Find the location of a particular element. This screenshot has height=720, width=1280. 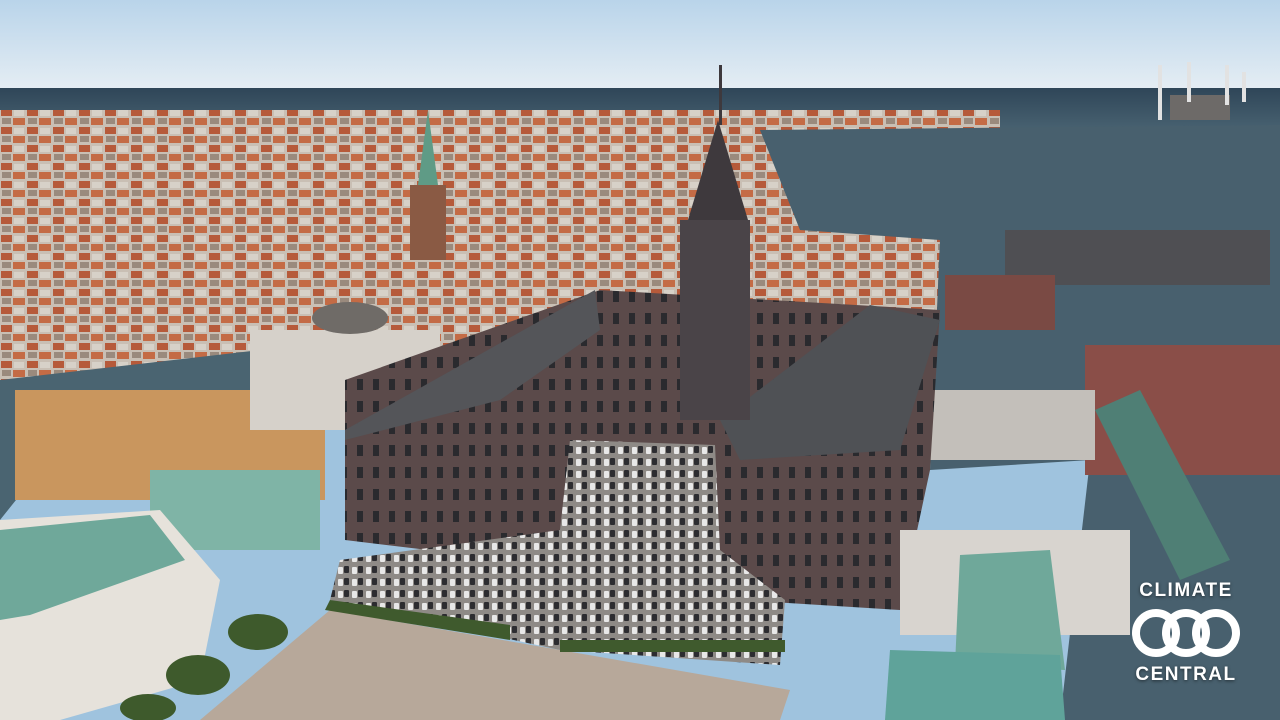

climate-central-logo: CLIMATE CENTRAL is located at coordinates (1186, 633).